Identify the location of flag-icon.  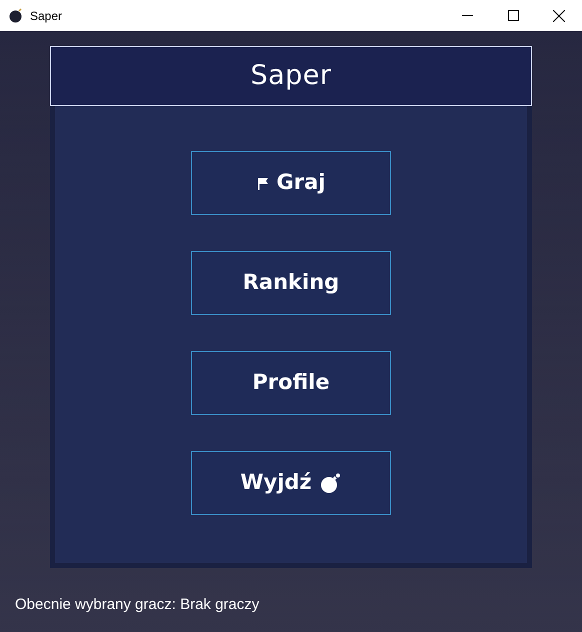
(262, 183).